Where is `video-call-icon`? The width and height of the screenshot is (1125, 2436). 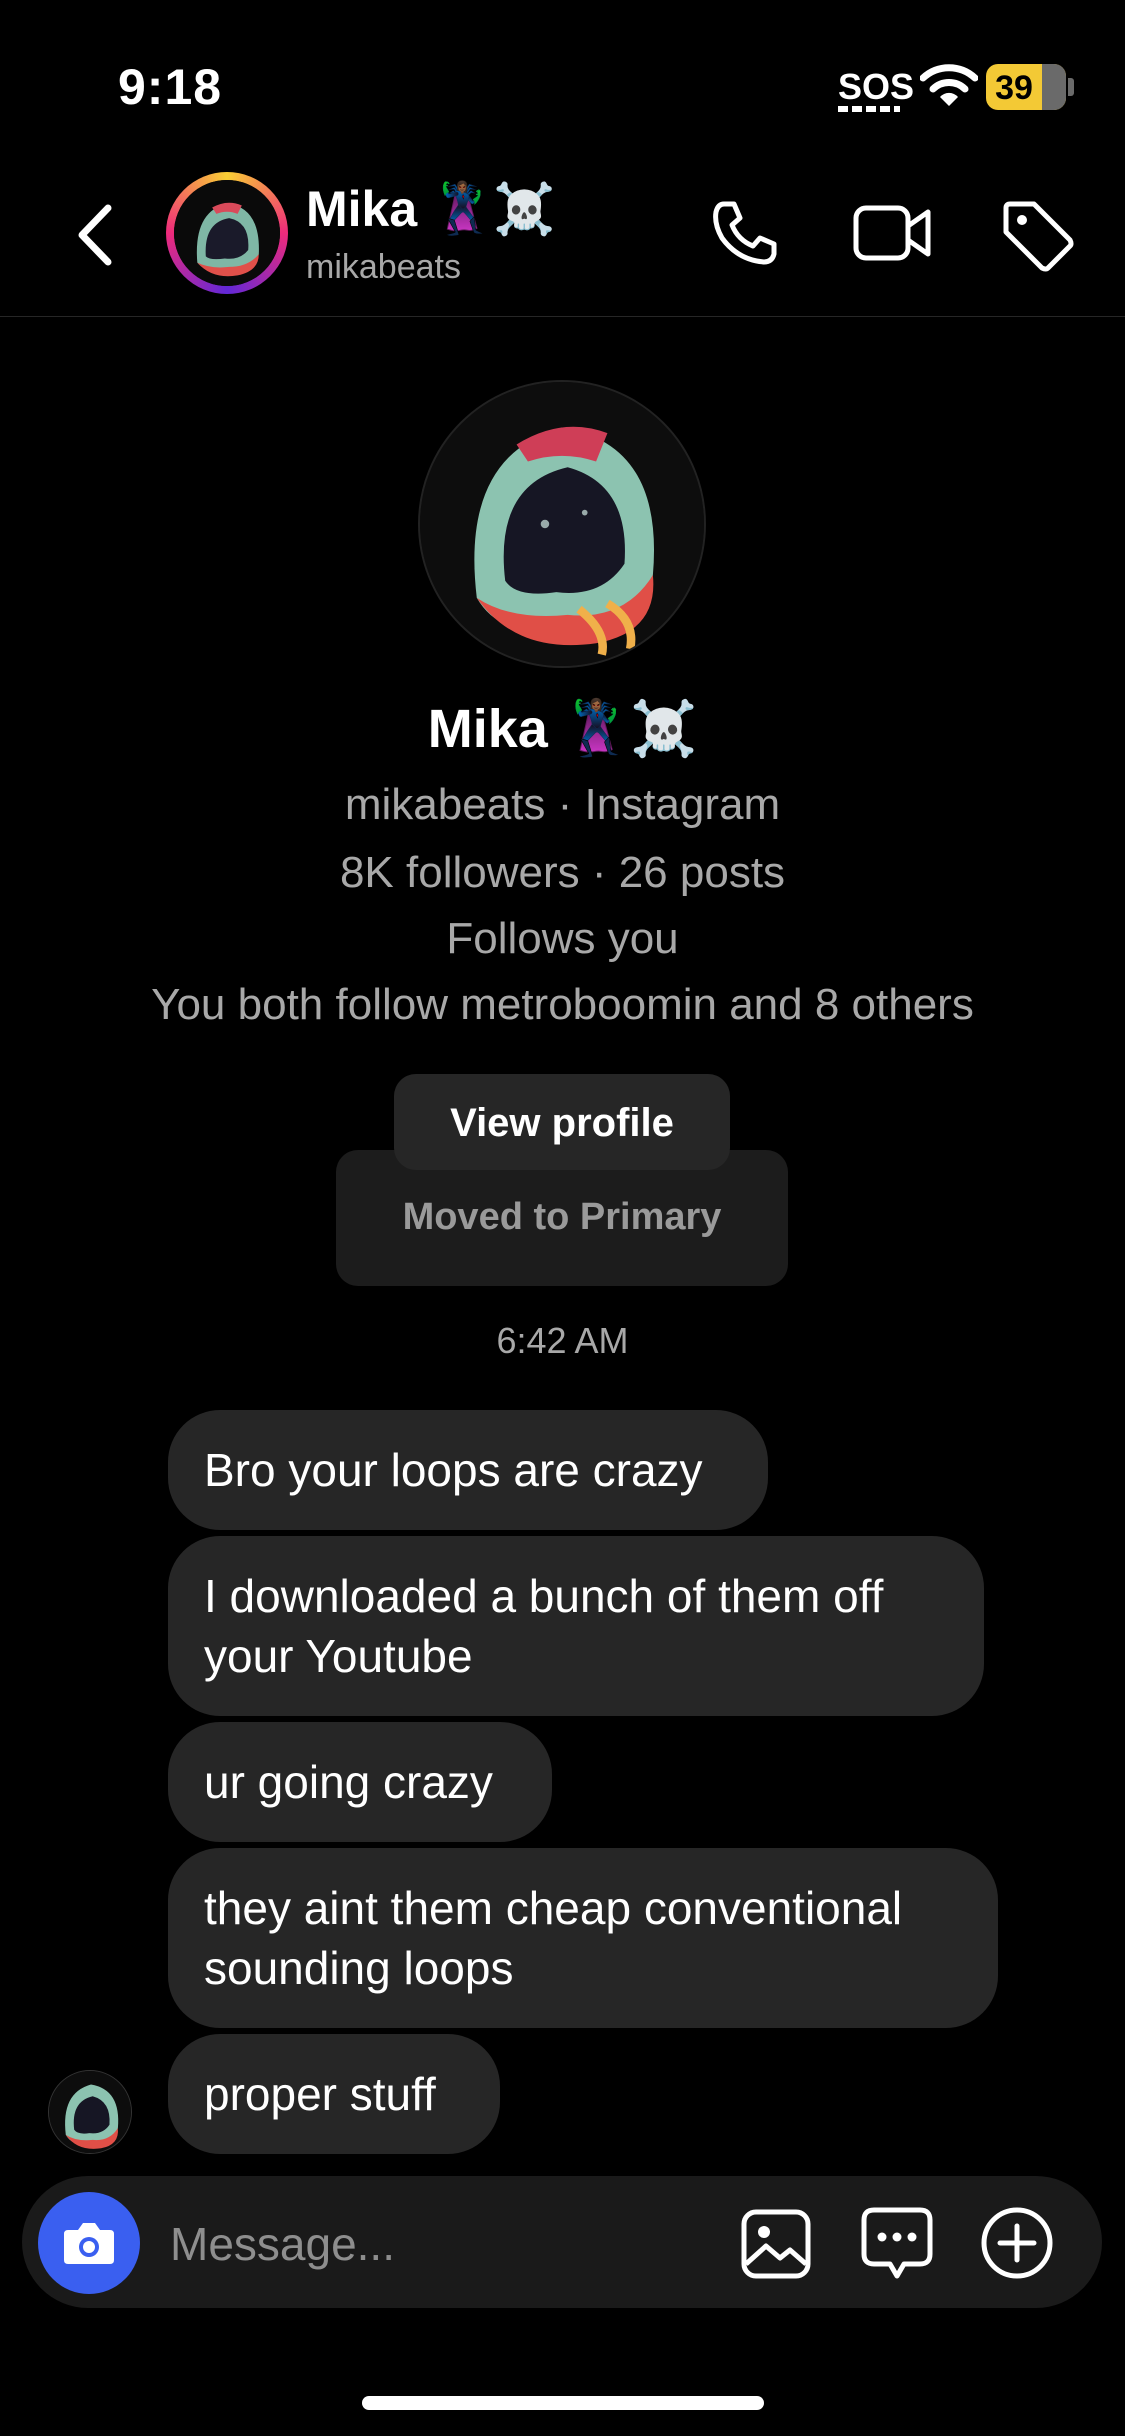 video-call-icon is located at coordinates (892, 233).